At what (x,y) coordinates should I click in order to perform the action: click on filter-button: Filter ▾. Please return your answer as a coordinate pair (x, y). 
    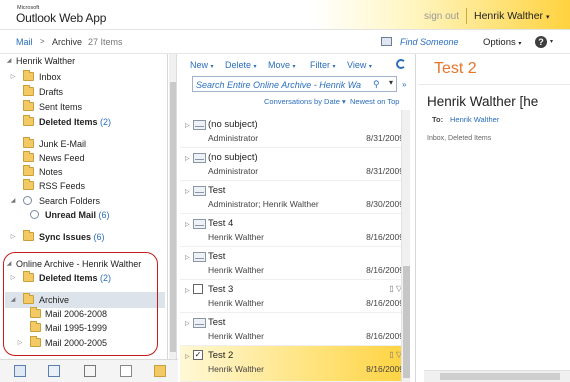
    Looking at the image, I should click on (323, 65).